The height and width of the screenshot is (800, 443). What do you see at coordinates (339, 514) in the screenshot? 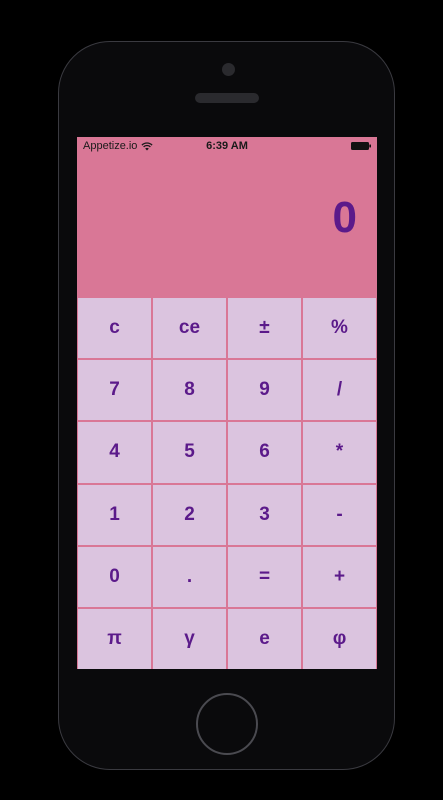
I see `subtract-key: -` at bounding box center [339, 514].